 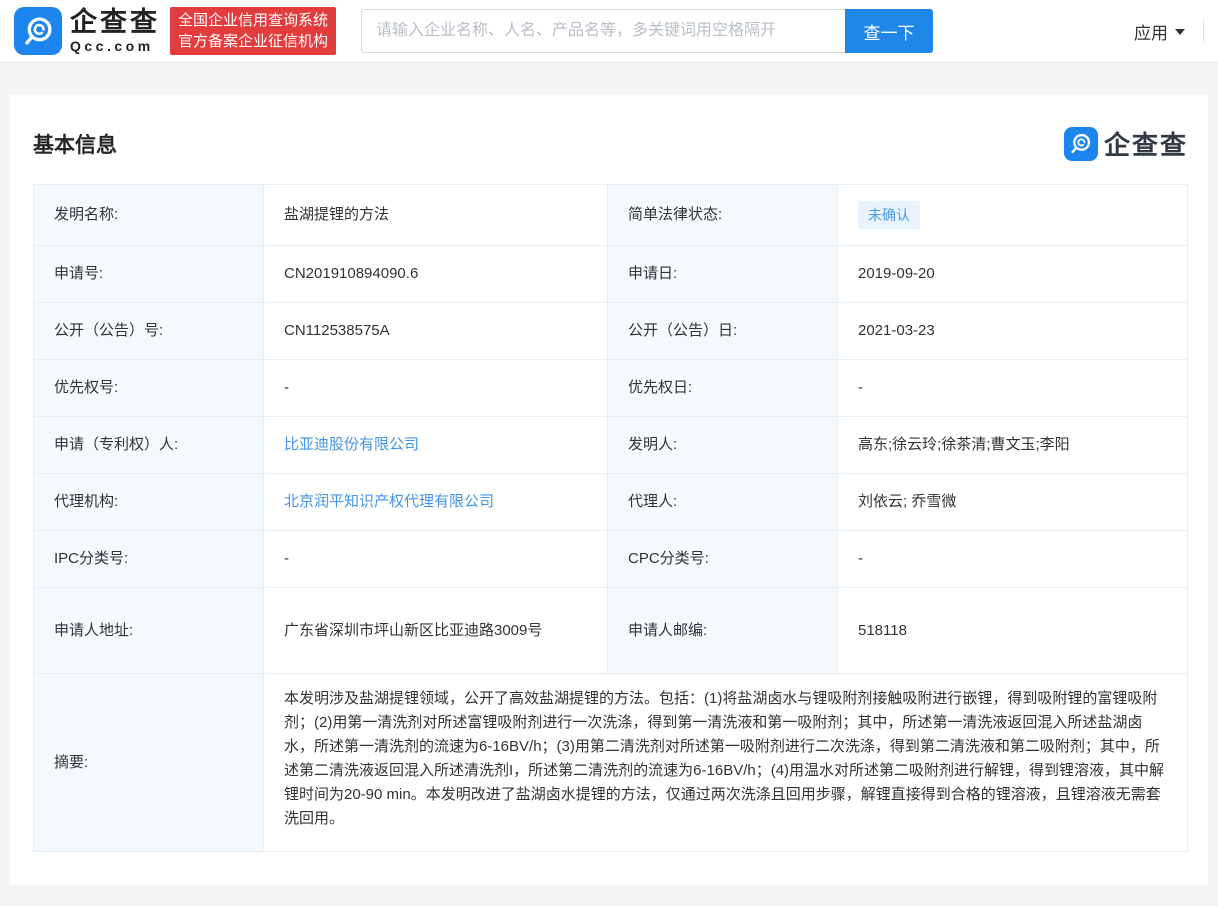 What do you see at coordinates (435, 215) in the screenshot?
I see `field-value: 盐湖提锂的方法` at bounding box center [435, 215].